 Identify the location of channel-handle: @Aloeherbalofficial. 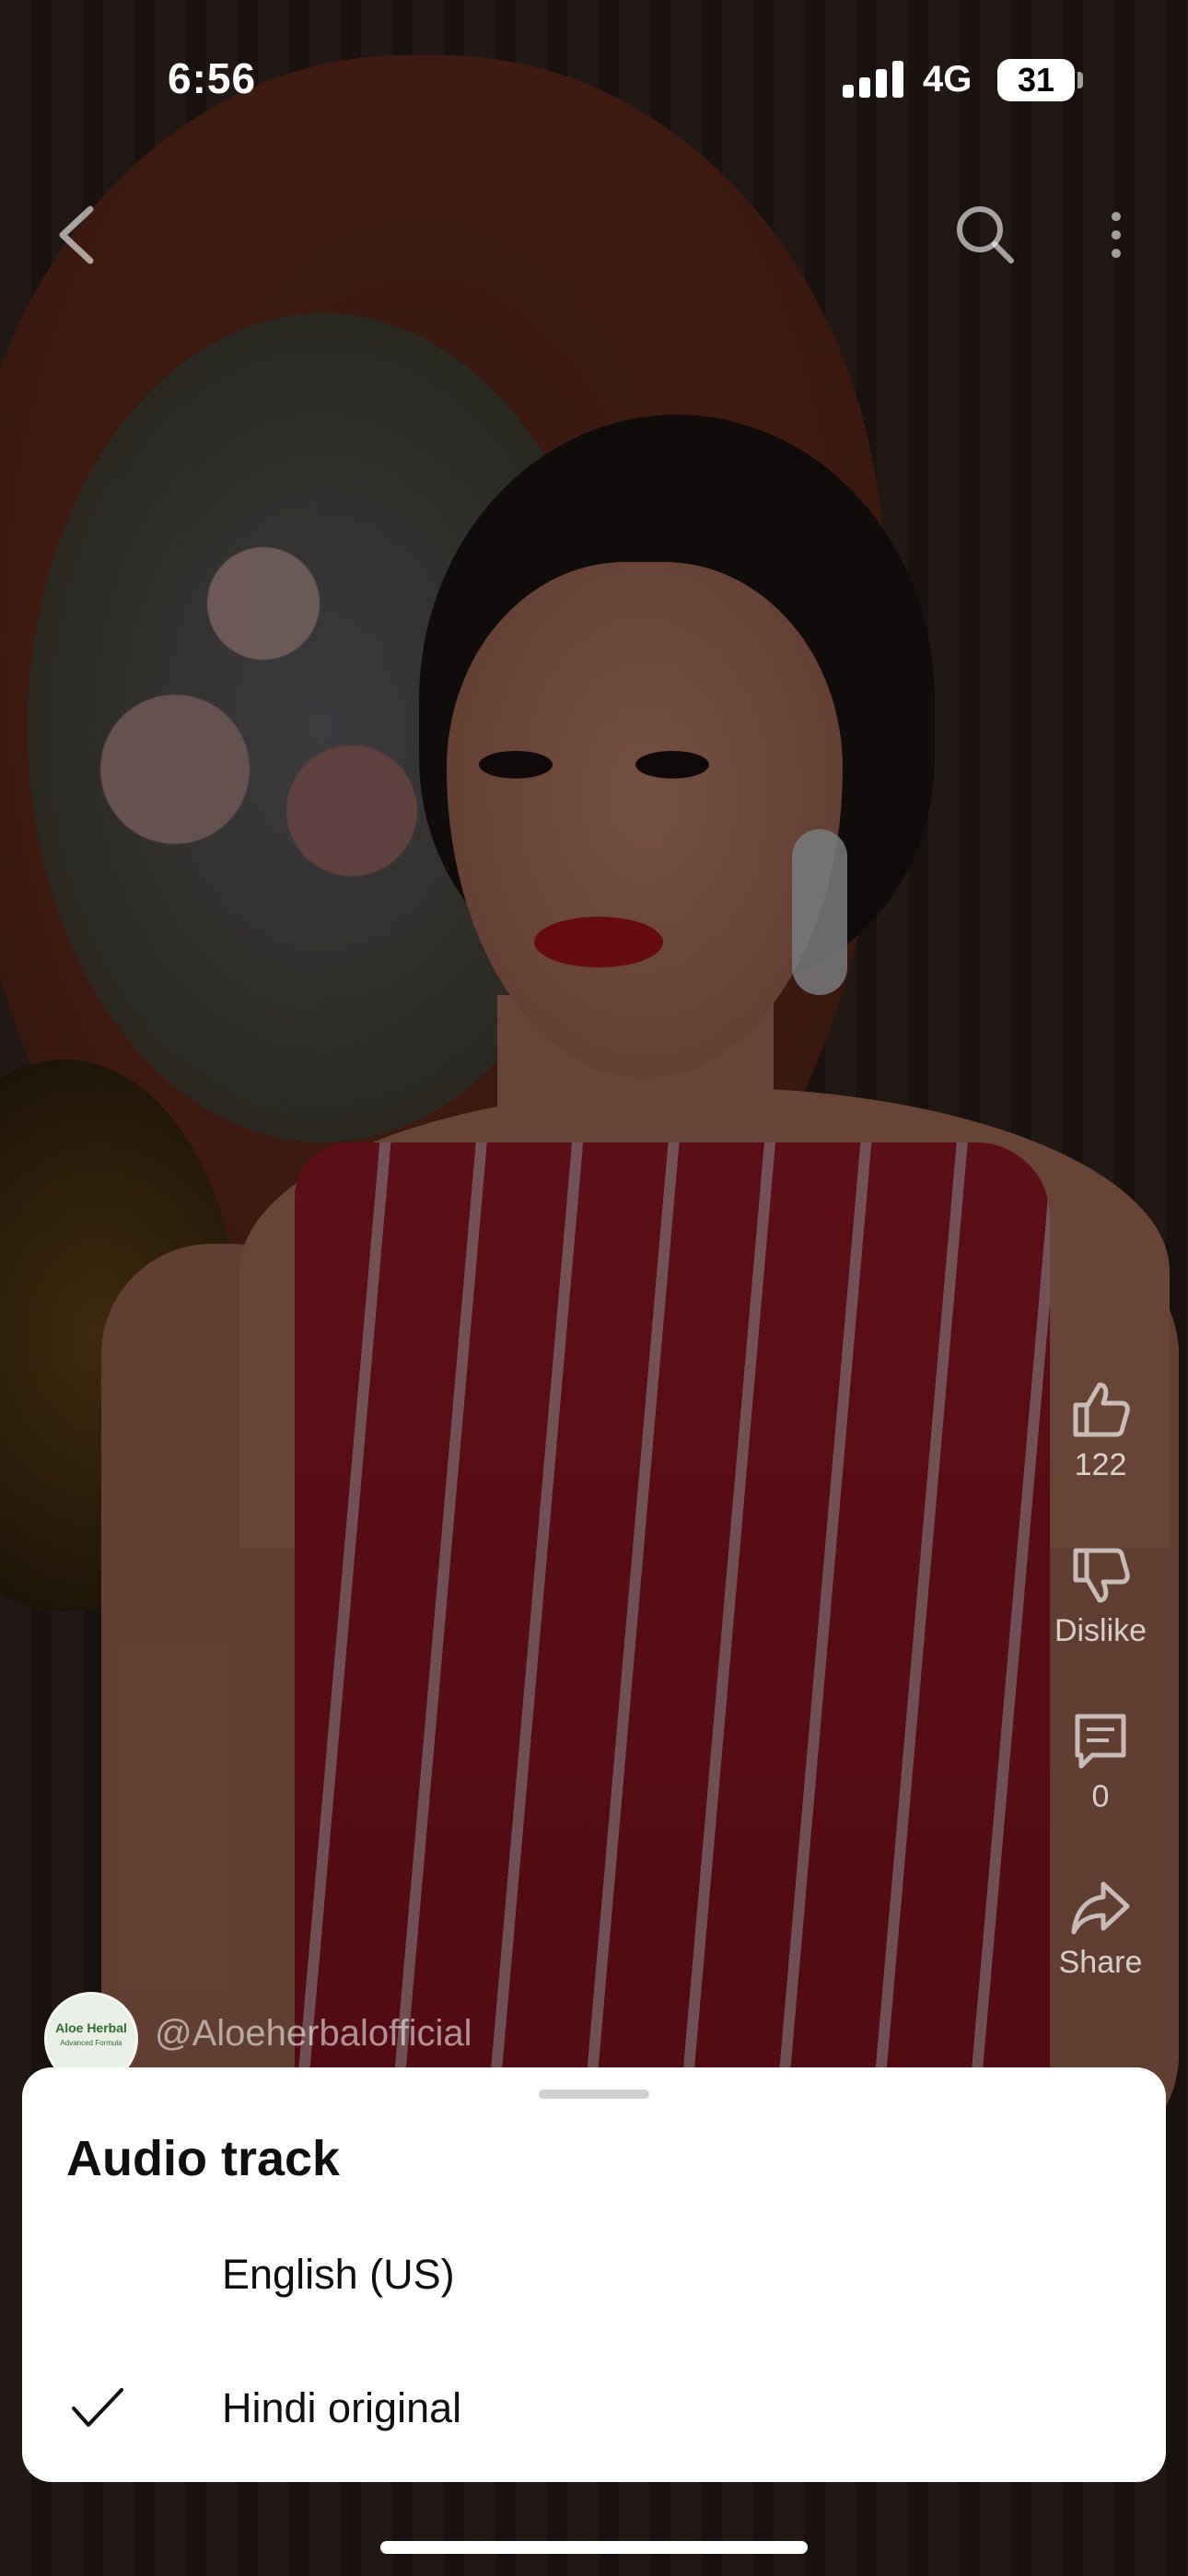
(313, 2034).